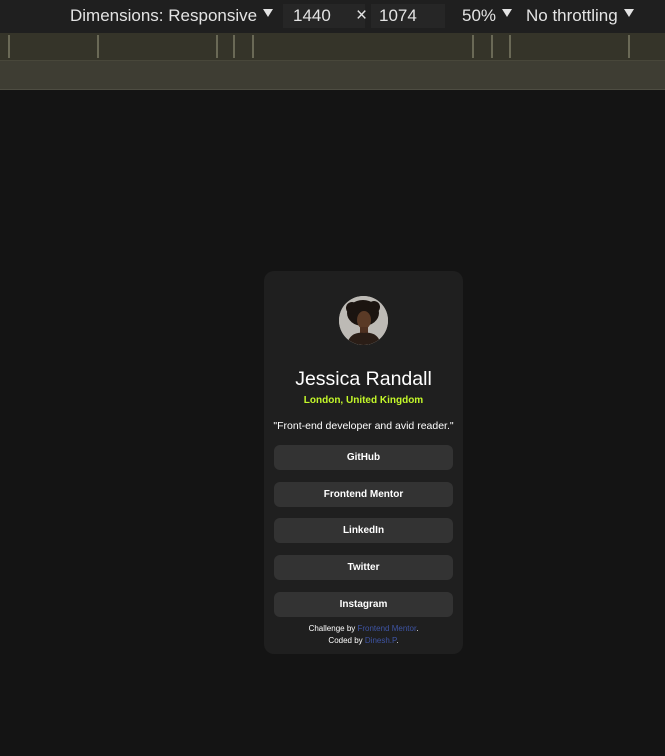  What do you see at coordinates (363, 400) in the screenshot?
I see `profile-location: London, United Kingdom` at bounding box center [363, 400].